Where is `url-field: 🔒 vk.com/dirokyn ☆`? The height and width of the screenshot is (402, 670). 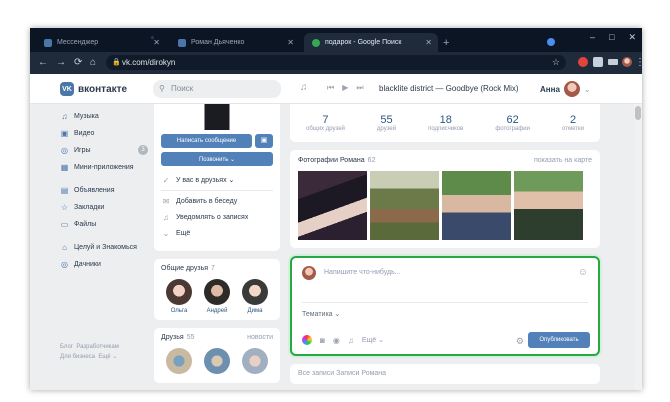 url-field: 🔒 vk.com/dirokyn ☆ is located at coordinates (336, 62).